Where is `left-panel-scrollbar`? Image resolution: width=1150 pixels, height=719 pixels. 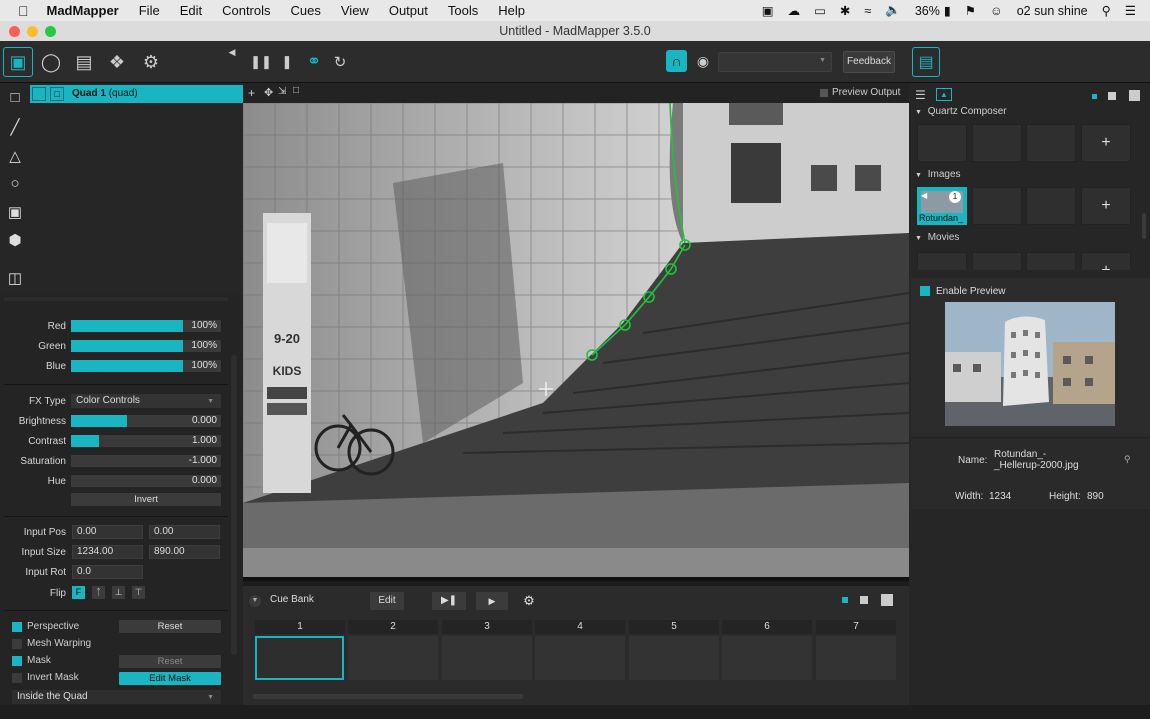 left-panel-scrollbar is located at coordinates (234, 505).